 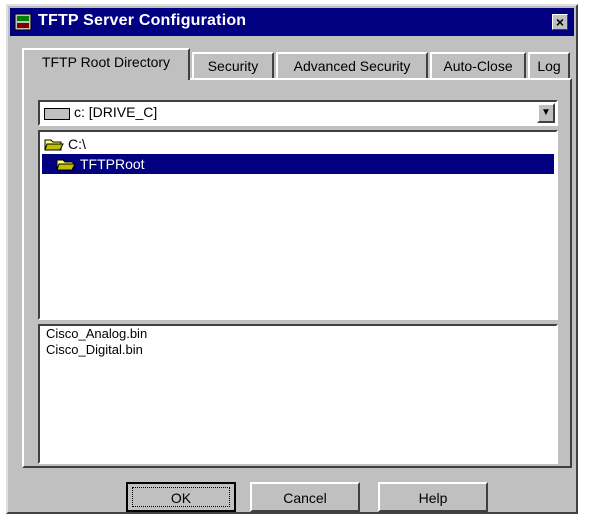 I want to click on list-item: Cisco_Digital.bin, so click(x=298, y=350).